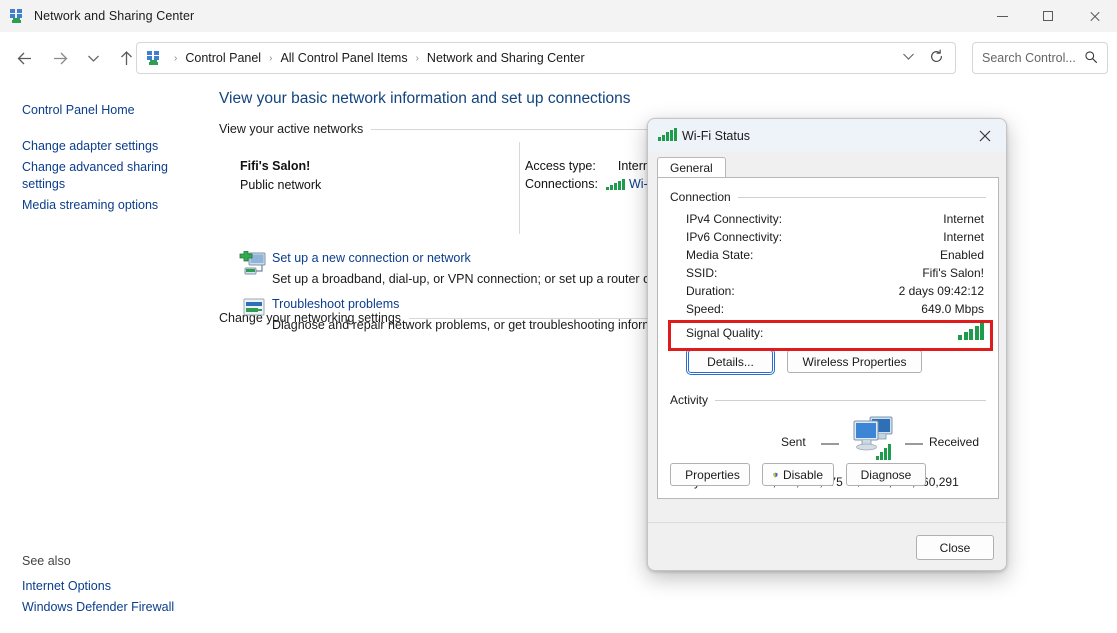 The height and width of the screenshot is (633, 1117). I want to click on received-connector, so click(914, 444).